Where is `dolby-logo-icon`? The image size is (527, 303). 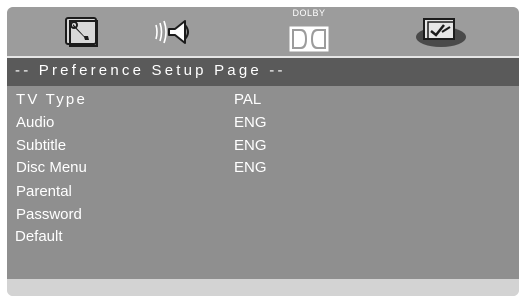
dolby-logo-icon is located at coordinates (309, 39).